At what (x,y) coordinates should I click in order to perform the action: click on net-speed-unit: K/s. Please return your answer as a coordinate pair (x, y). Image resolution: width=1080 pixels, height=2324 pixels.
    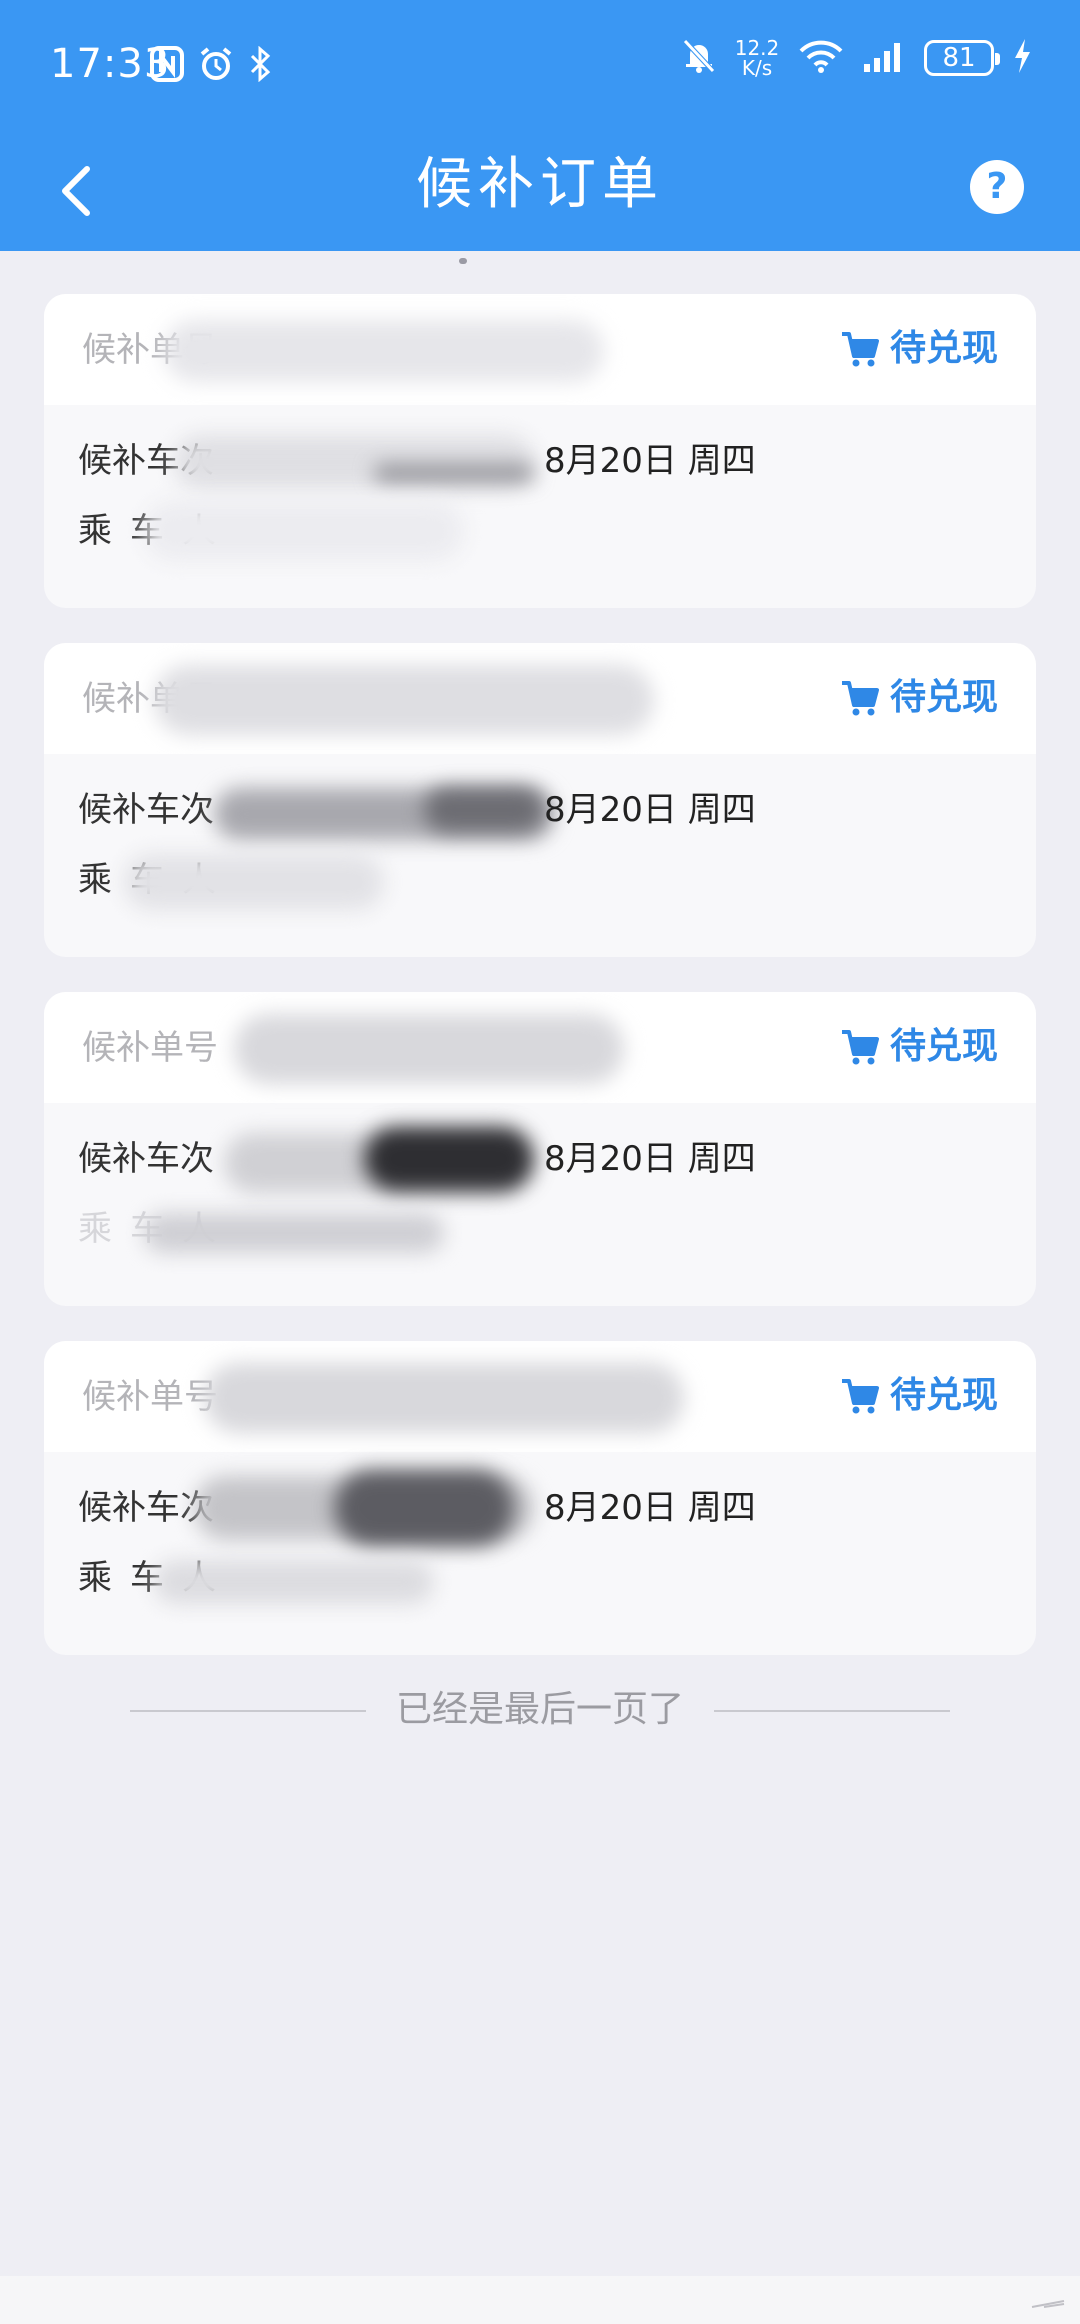
    Looking at the image, I should click on (757, 68).